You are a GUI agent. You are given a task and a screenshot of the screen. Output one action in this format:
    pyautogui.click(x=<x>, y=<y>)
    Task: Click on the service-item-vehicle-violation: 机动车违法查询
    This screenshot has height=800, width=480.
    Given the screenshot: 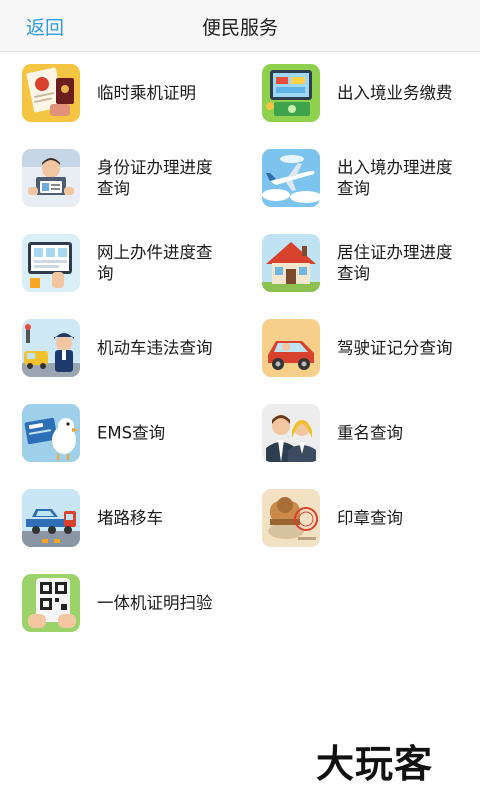 What is the action you would take?
    pyautogui.click(x=120, y=349)
    